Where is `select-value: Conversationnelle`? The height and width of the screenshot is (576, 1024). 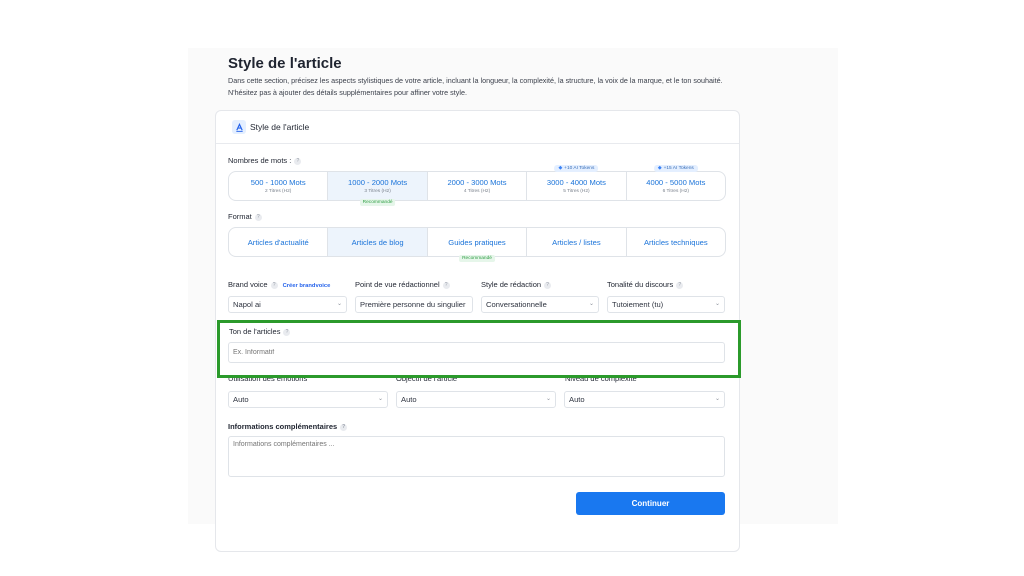 select-value: Conversationnelle is located at coordinates (516, 304).